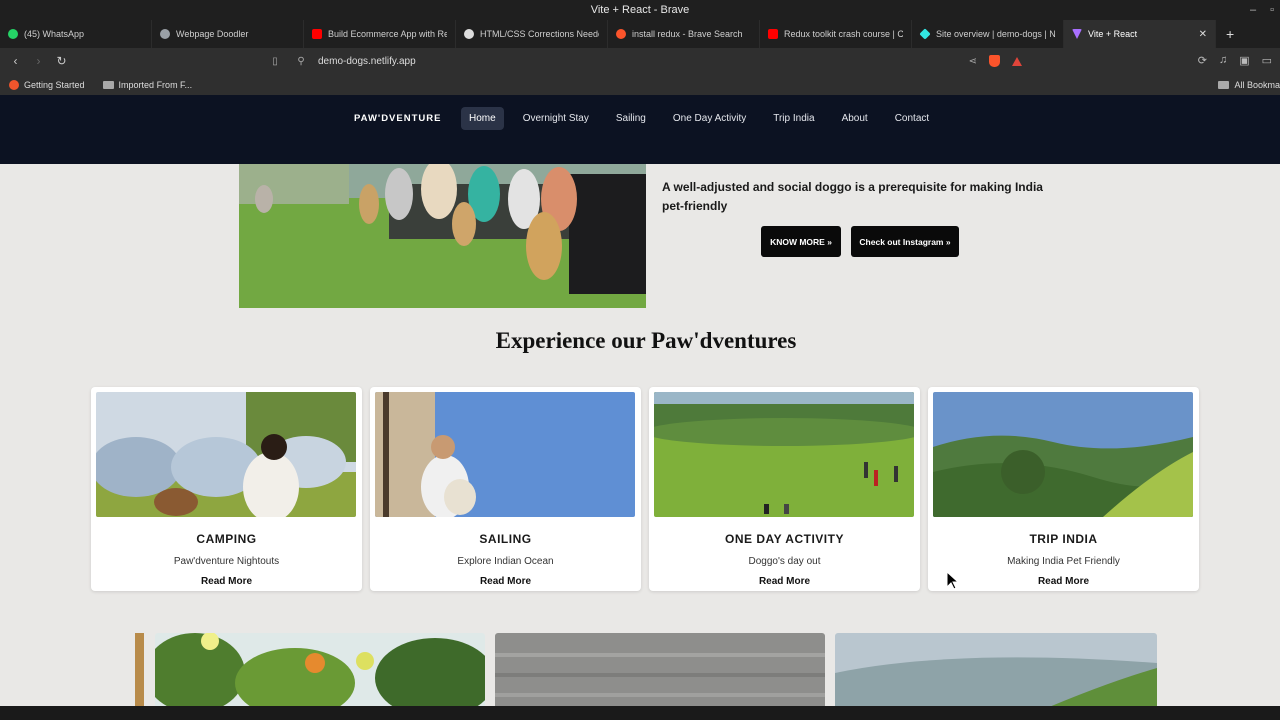 This screenshot has height=720, width=1280. What do you see at coordinates (54, 34) in the screenshot?
I see `tab-title: (45) WhatsApp` at bounding box center [54, 34].